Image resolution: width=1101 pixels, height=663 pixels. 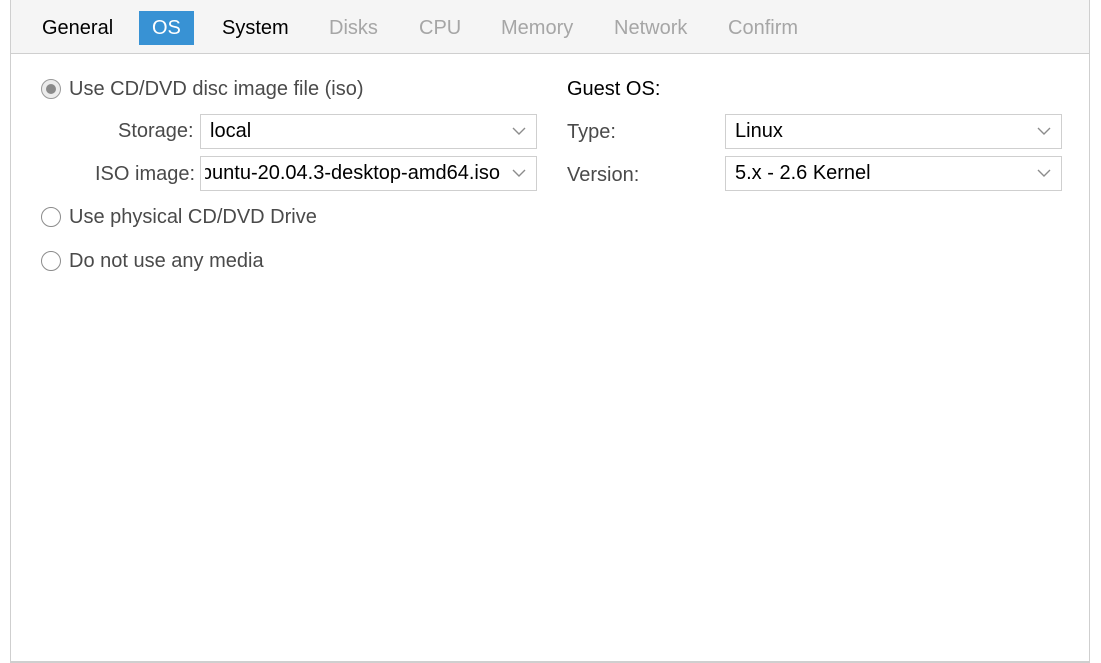 I want to click on iso-image-text: ubuntu-20.04.3-desktop-amd64.iso, so click(x=352, y=173).